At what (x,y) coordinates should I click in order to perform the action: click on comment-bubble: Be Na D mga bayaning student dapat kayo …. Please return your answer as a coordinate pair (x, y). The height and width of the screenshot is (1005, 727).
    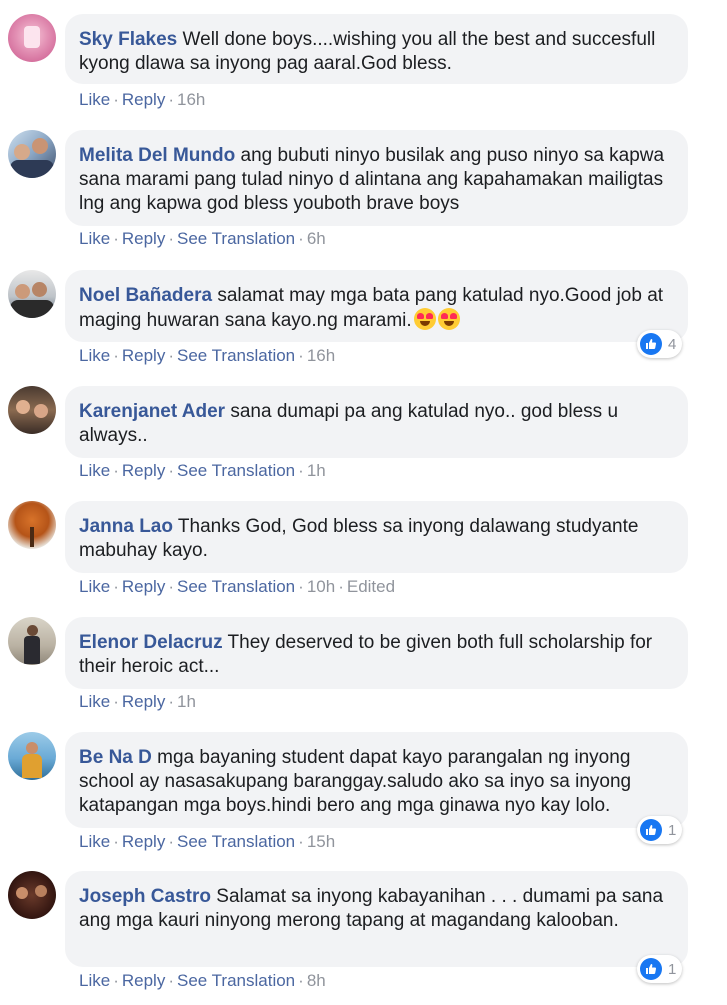
    Looking at the image, I should click on (376, 780).